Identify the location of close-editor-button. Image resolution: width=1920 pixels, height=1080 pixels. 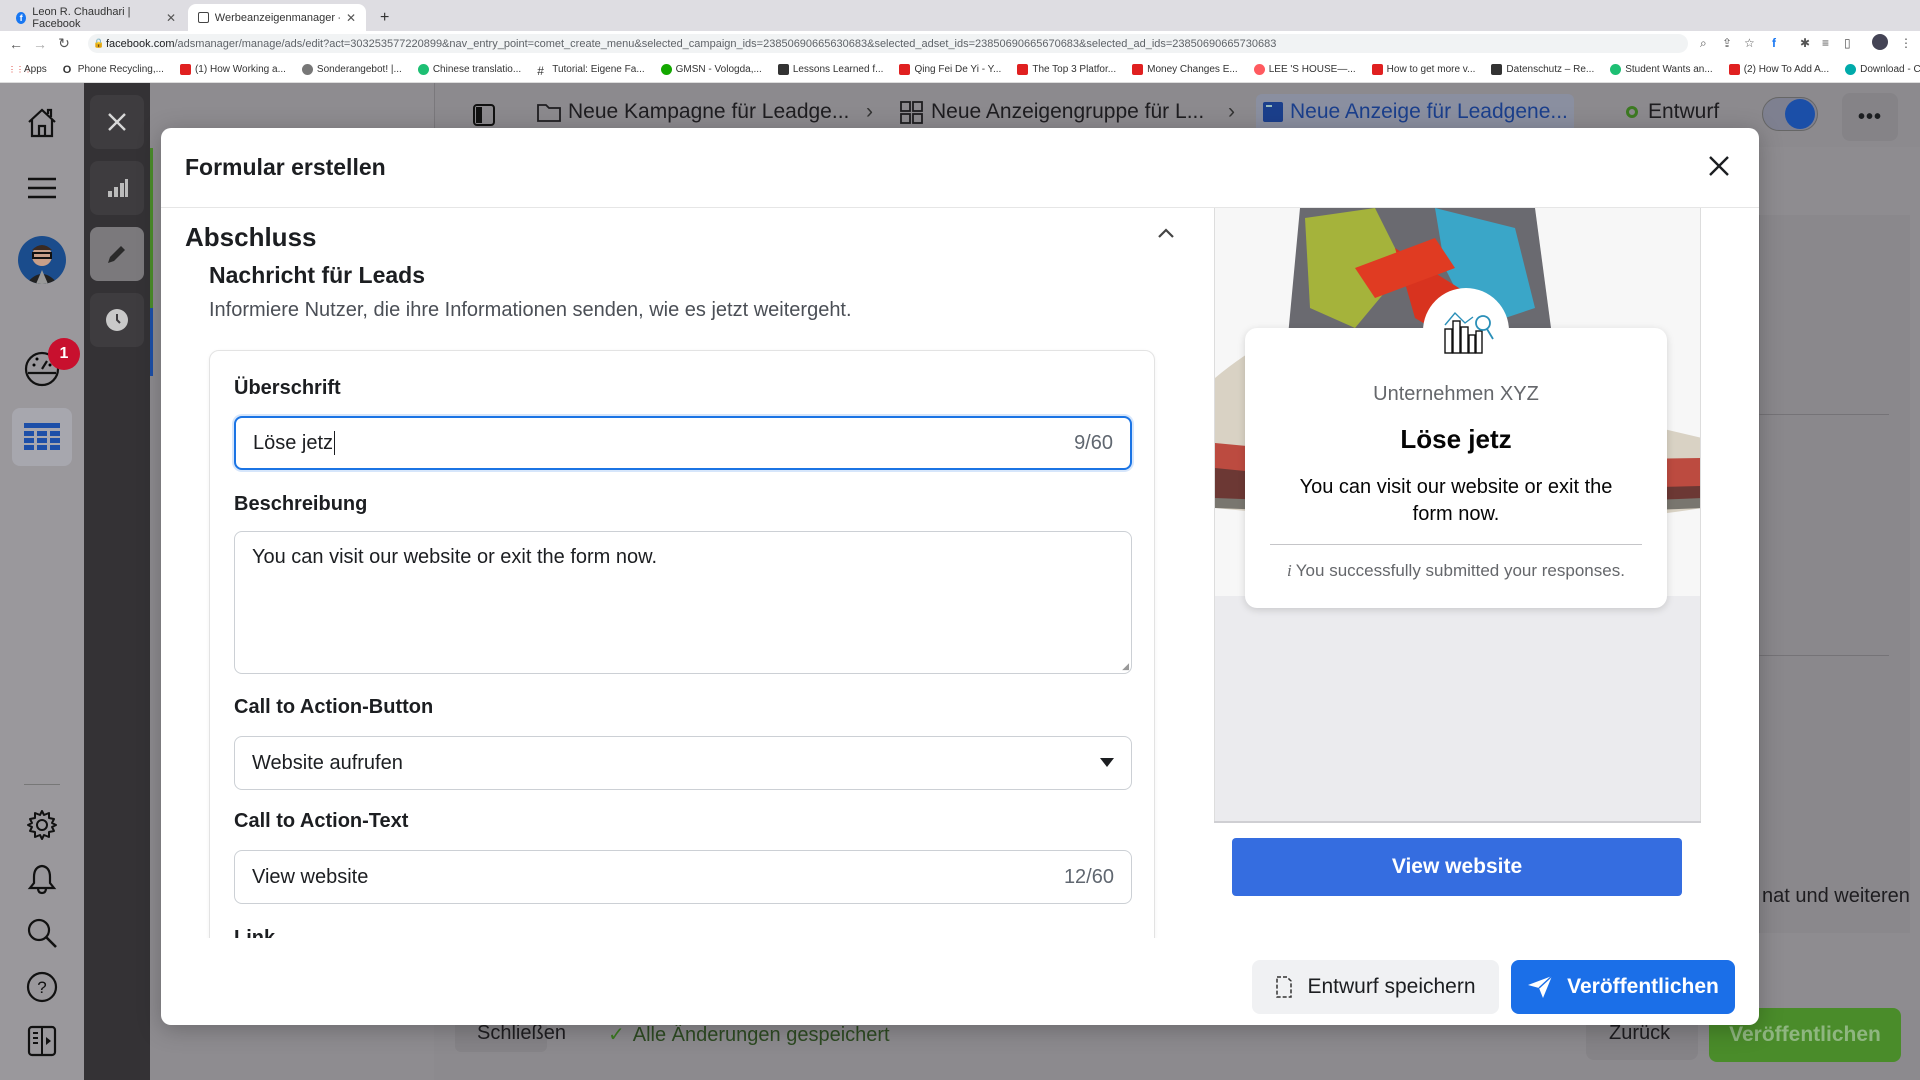
(117, 122).